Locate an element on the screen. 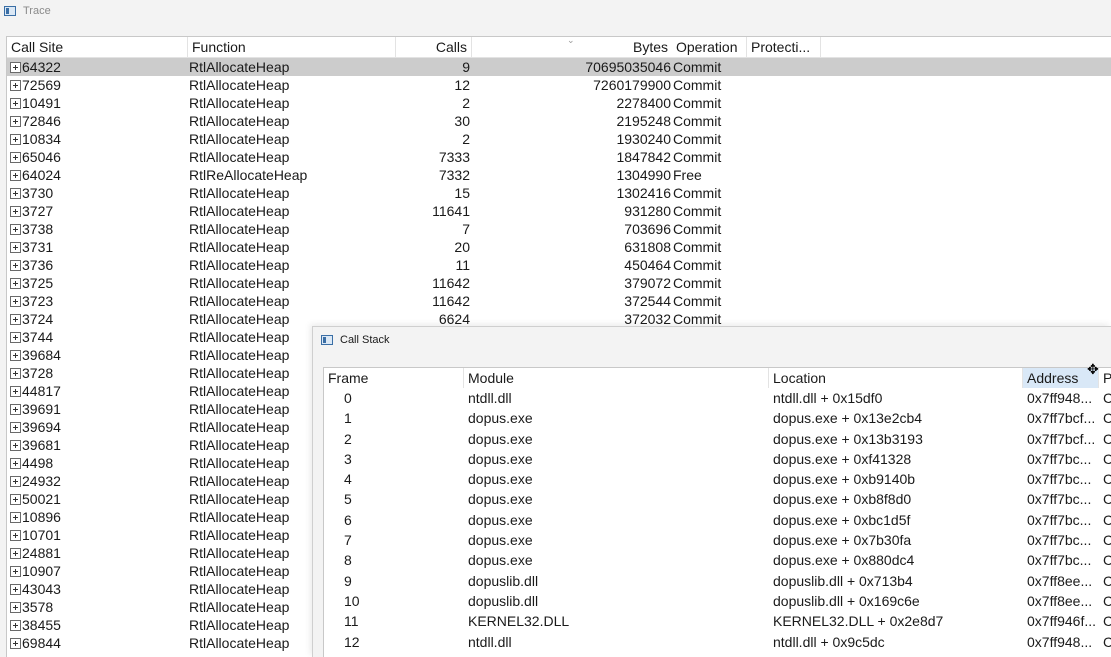 The height and width of the screenshot is (657, 1111). table-row: 3736 RtlAllocateHeap 11 450464 Commit is located at coordinates (559, 265).